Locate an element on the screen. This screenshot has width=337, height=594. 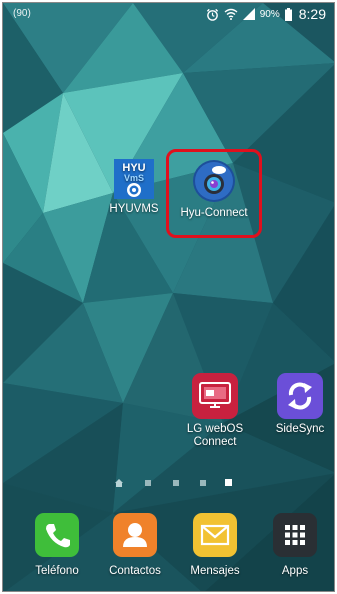
dock-app-telefono: Teléfono is located at coordinates (57, 548).